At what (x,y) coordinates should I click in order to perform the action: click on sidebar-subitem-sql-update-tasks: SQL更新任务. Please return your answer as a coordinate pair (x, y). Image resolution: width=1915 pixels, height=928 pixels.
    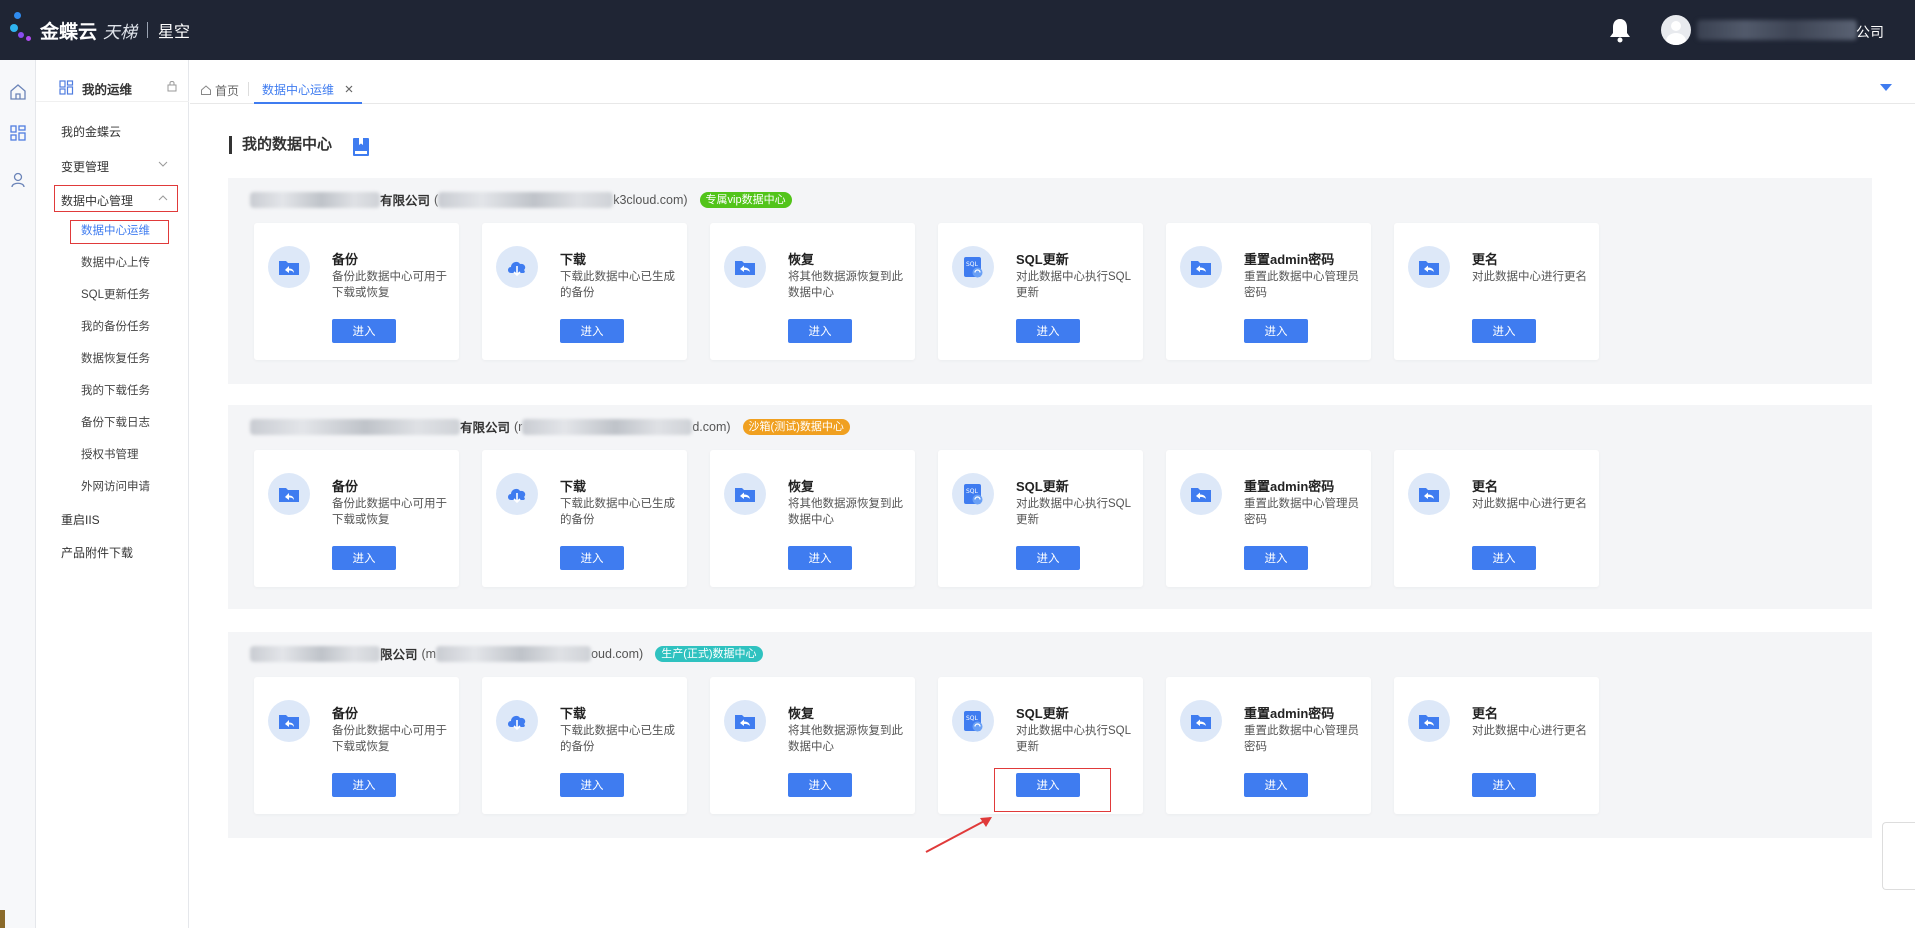
    Looking at the image, I should click on (115, 294).